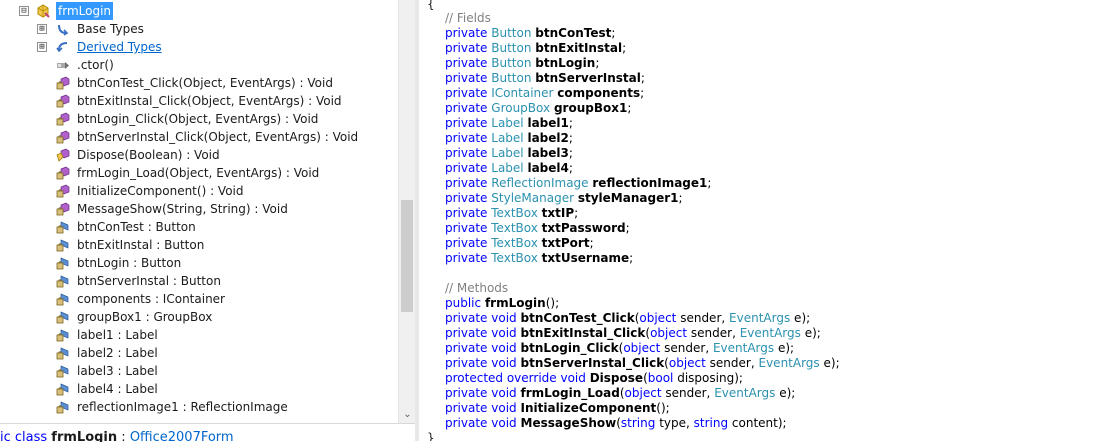 The image size is (1093, 442). Describe the element at coordinates (588, 78) in the screenshot. I see `field-name: btnServerInstal` at that location.